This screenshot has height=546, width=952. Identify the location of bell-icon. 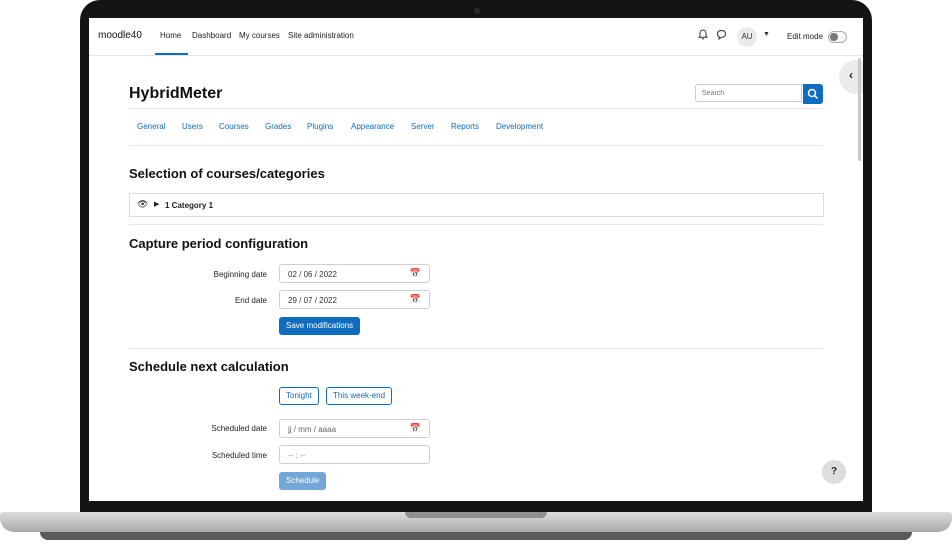
(703, 36).